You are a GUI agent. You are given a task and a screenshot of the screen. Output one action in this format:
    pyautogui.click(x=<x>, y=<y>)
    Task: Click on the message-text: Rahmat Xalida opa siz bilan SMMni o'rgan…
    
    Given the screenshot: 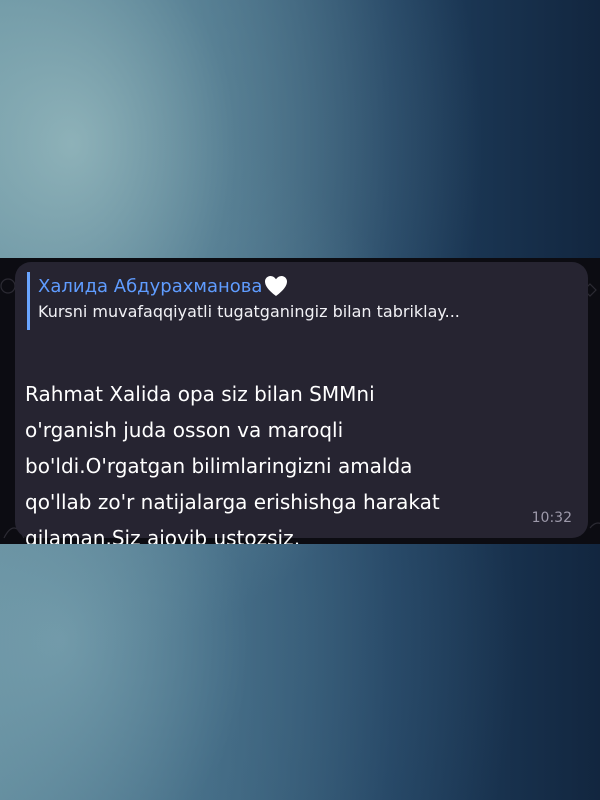 What is the action you would take?
    pyautogui.click(x=232, y=463)
    